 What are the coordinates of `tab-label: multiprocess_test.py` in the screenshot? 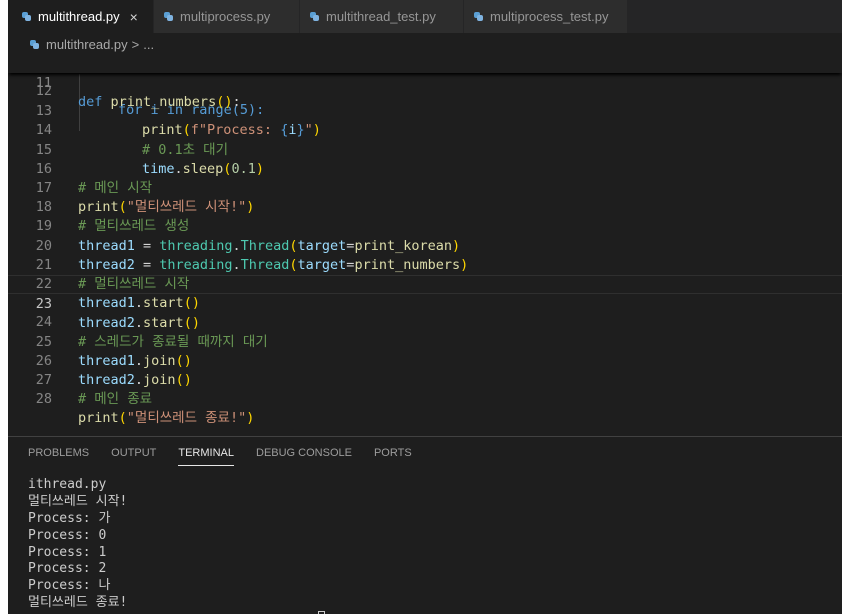 It's located at (549, 16).